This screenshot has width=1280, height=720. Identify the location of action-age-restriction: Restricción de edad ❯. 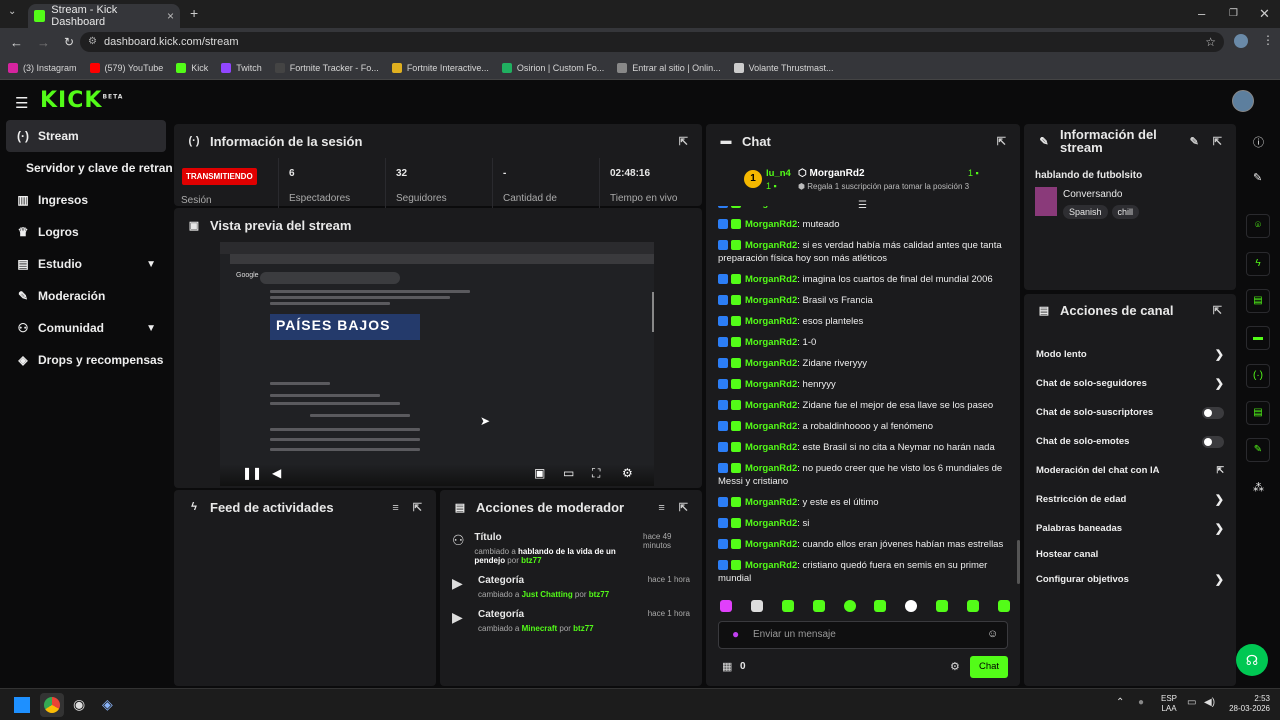
(1130, 499).